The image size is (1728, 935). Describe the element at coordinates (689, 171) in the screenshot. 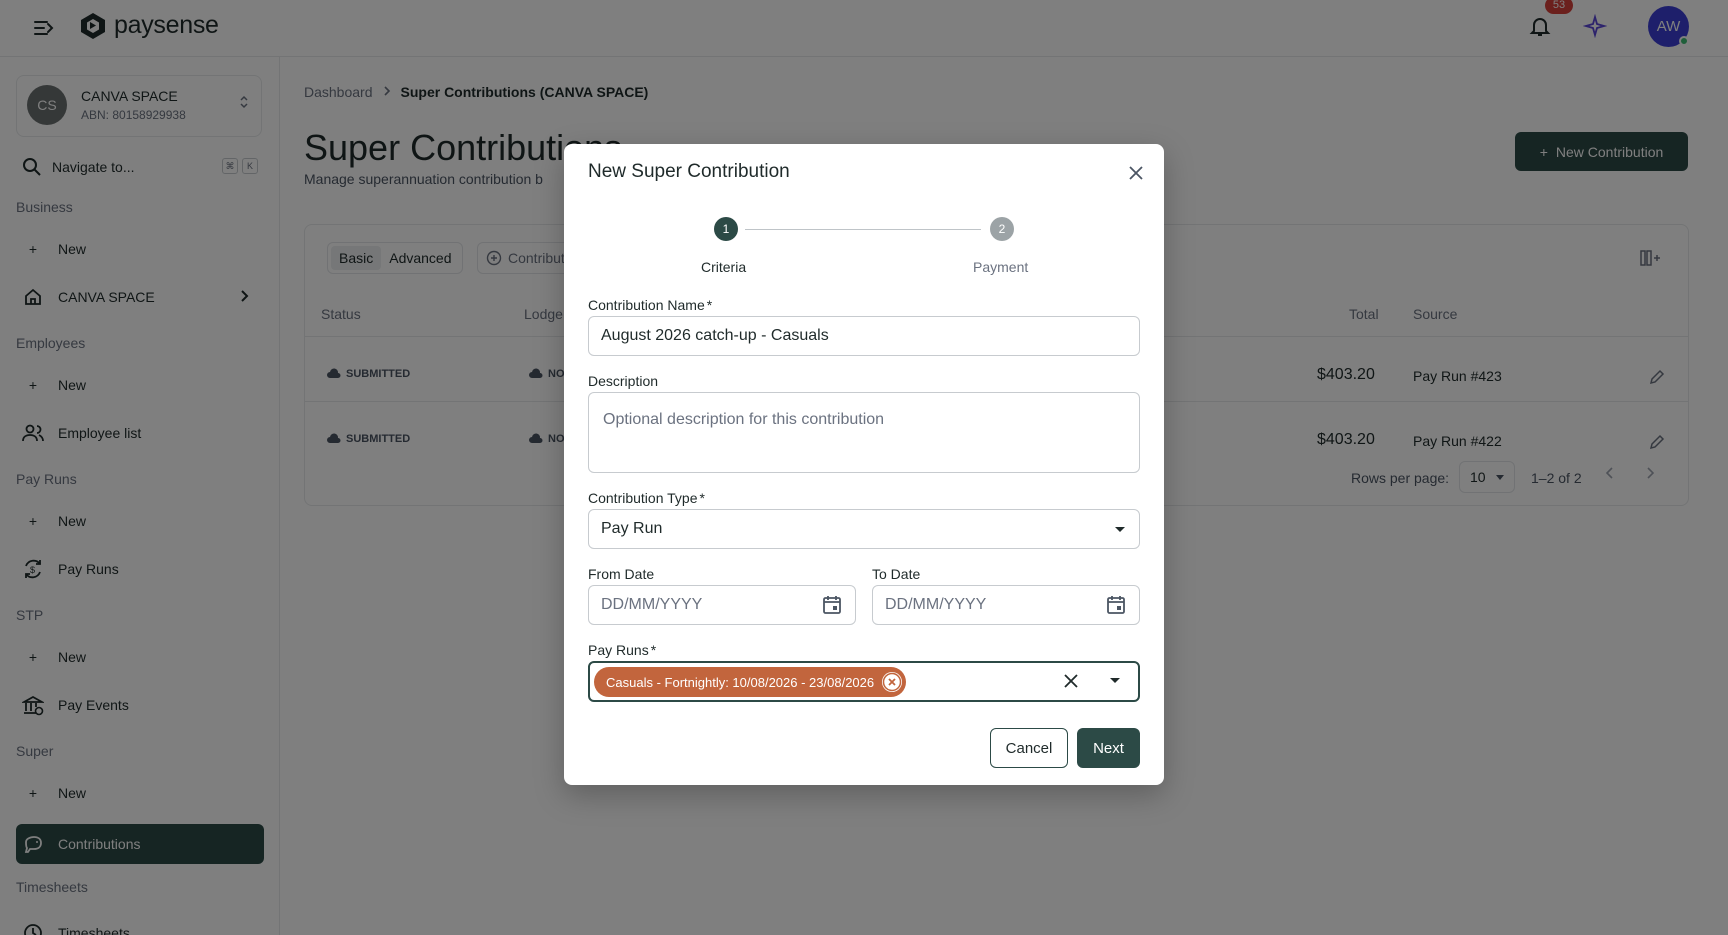

I see `dialog-title: New Super Contribution` at that location.